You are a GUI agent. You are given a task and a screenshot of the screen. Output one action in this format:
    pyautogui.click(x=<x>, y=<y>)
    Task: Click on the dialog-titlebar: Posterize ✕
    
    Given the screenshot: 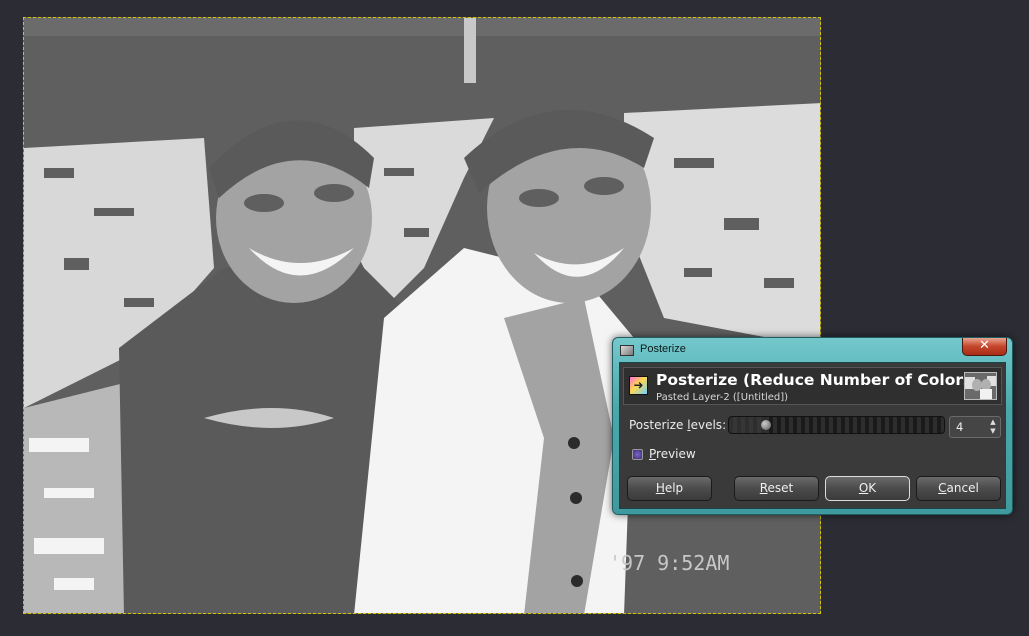 What is the action you would take?
    pyautogui.click(x=812, y=350)
    